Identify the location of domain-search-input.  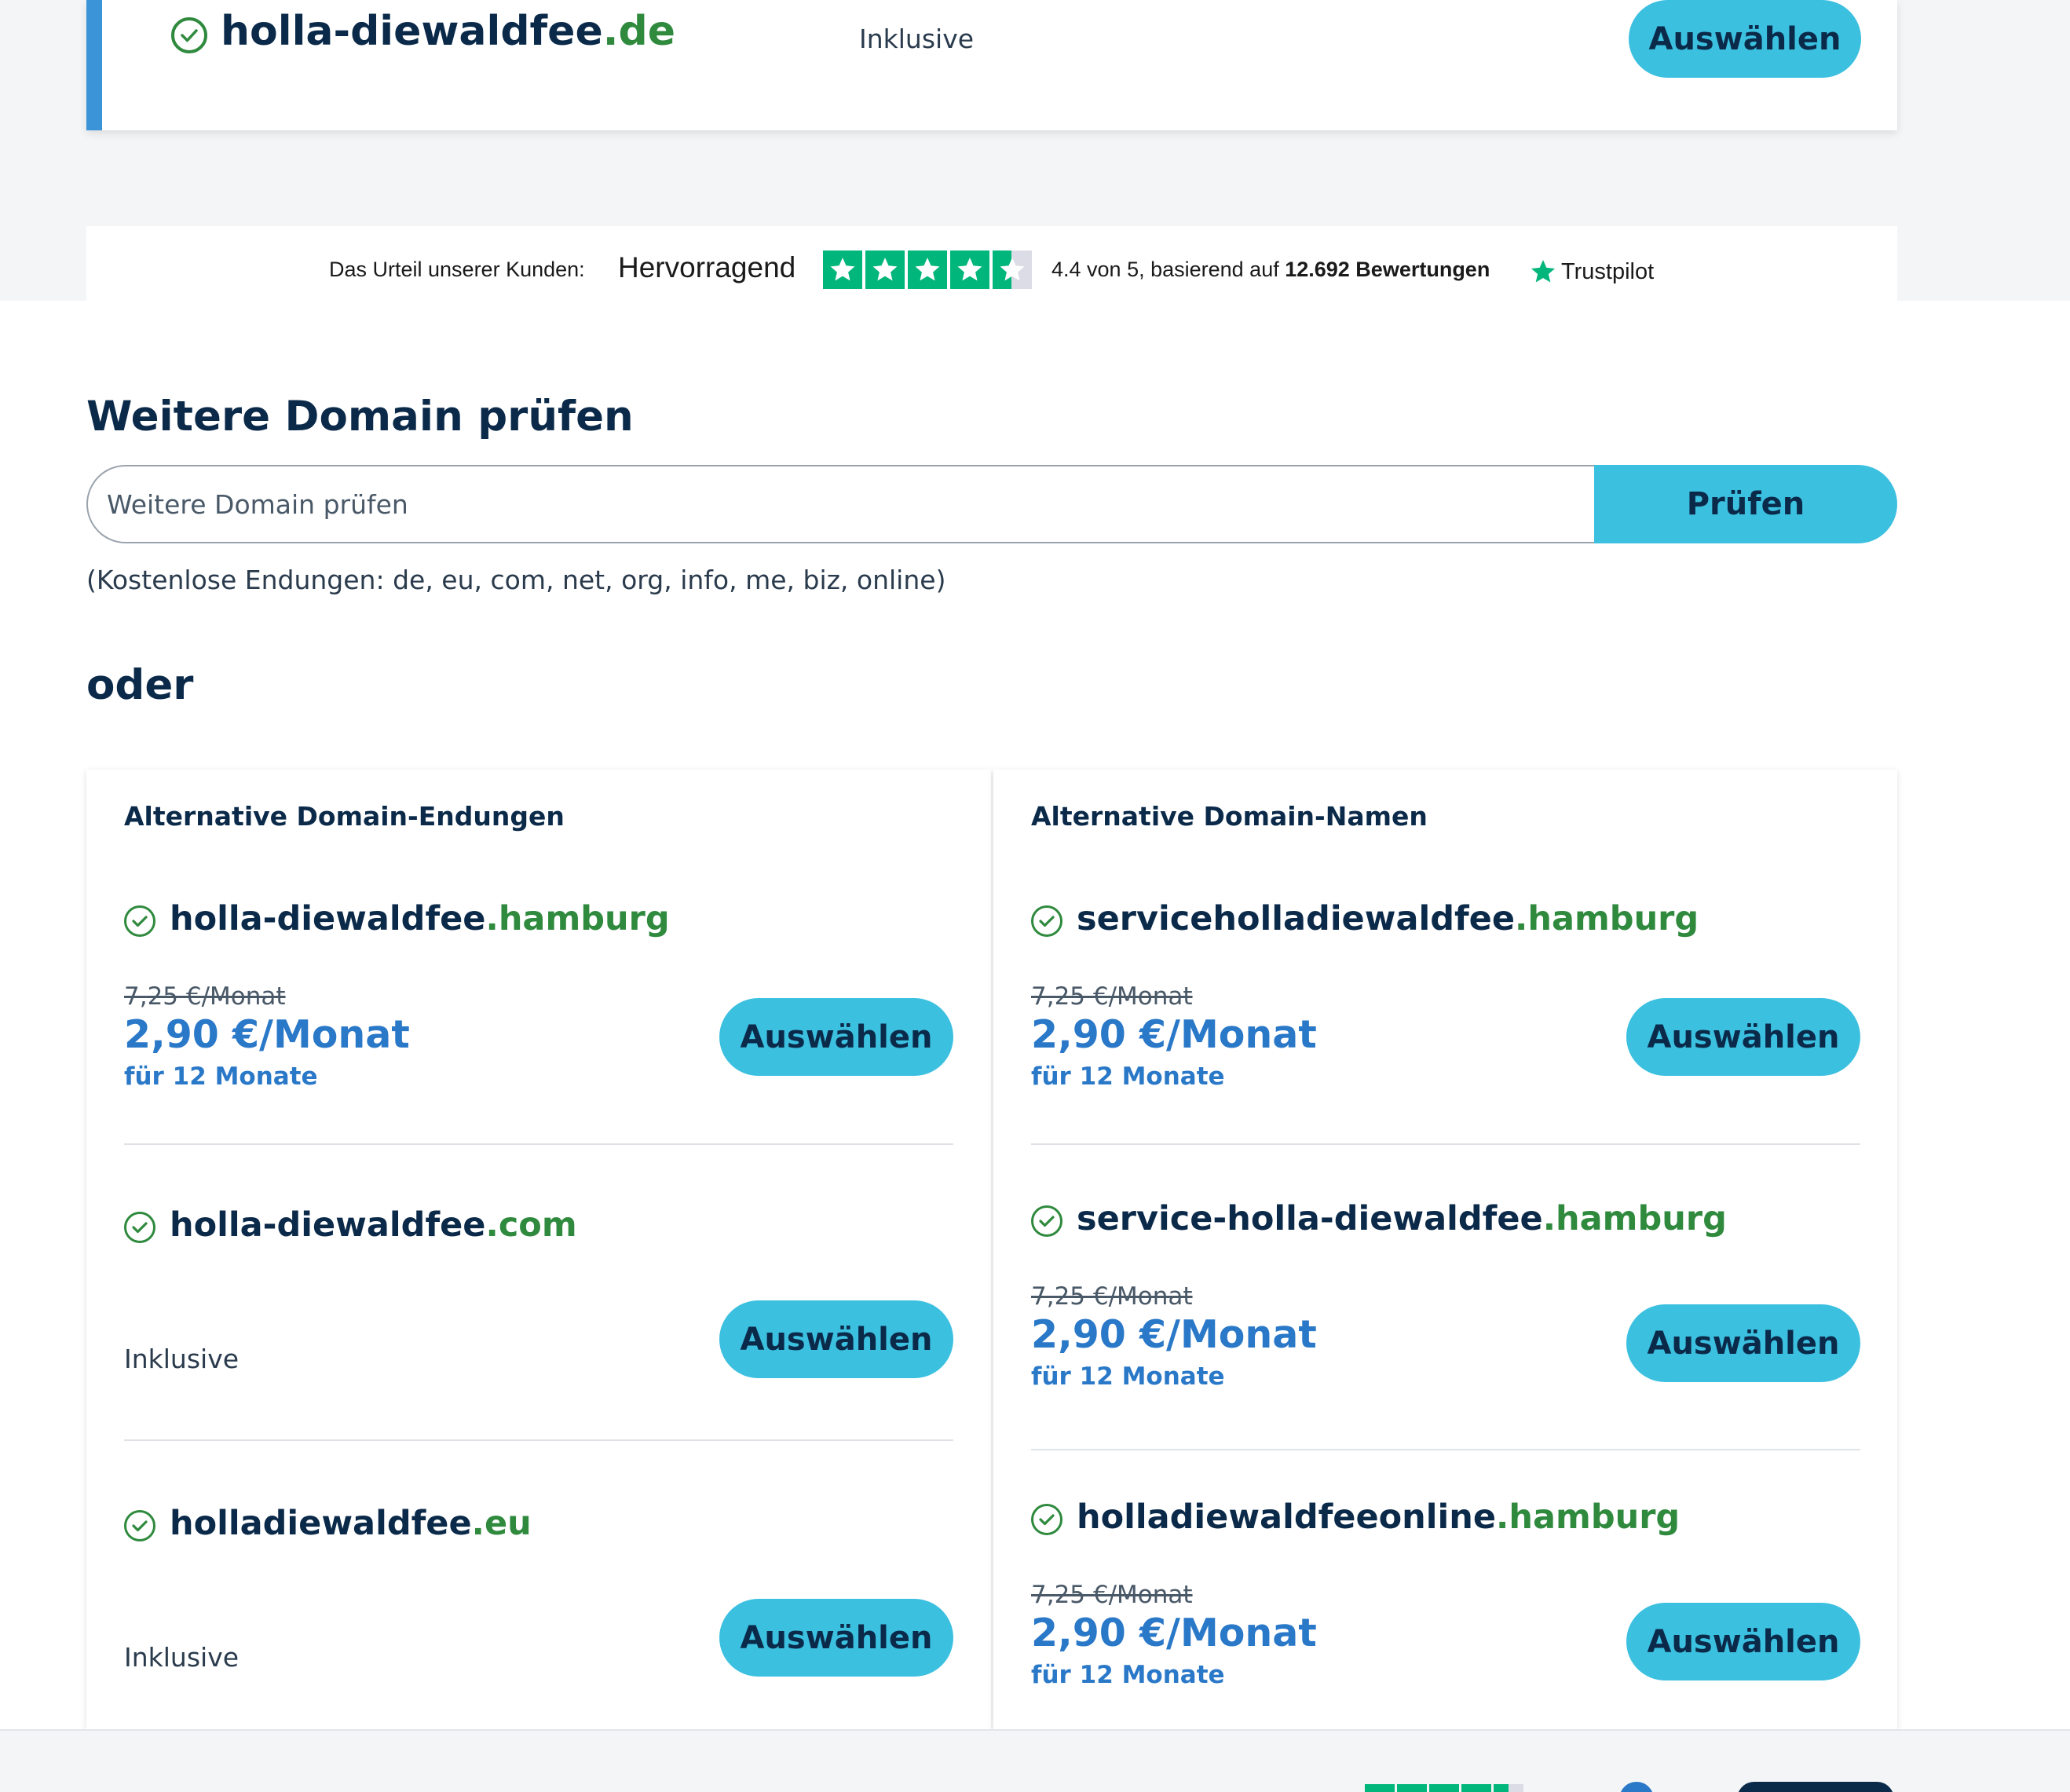
(841, 504).